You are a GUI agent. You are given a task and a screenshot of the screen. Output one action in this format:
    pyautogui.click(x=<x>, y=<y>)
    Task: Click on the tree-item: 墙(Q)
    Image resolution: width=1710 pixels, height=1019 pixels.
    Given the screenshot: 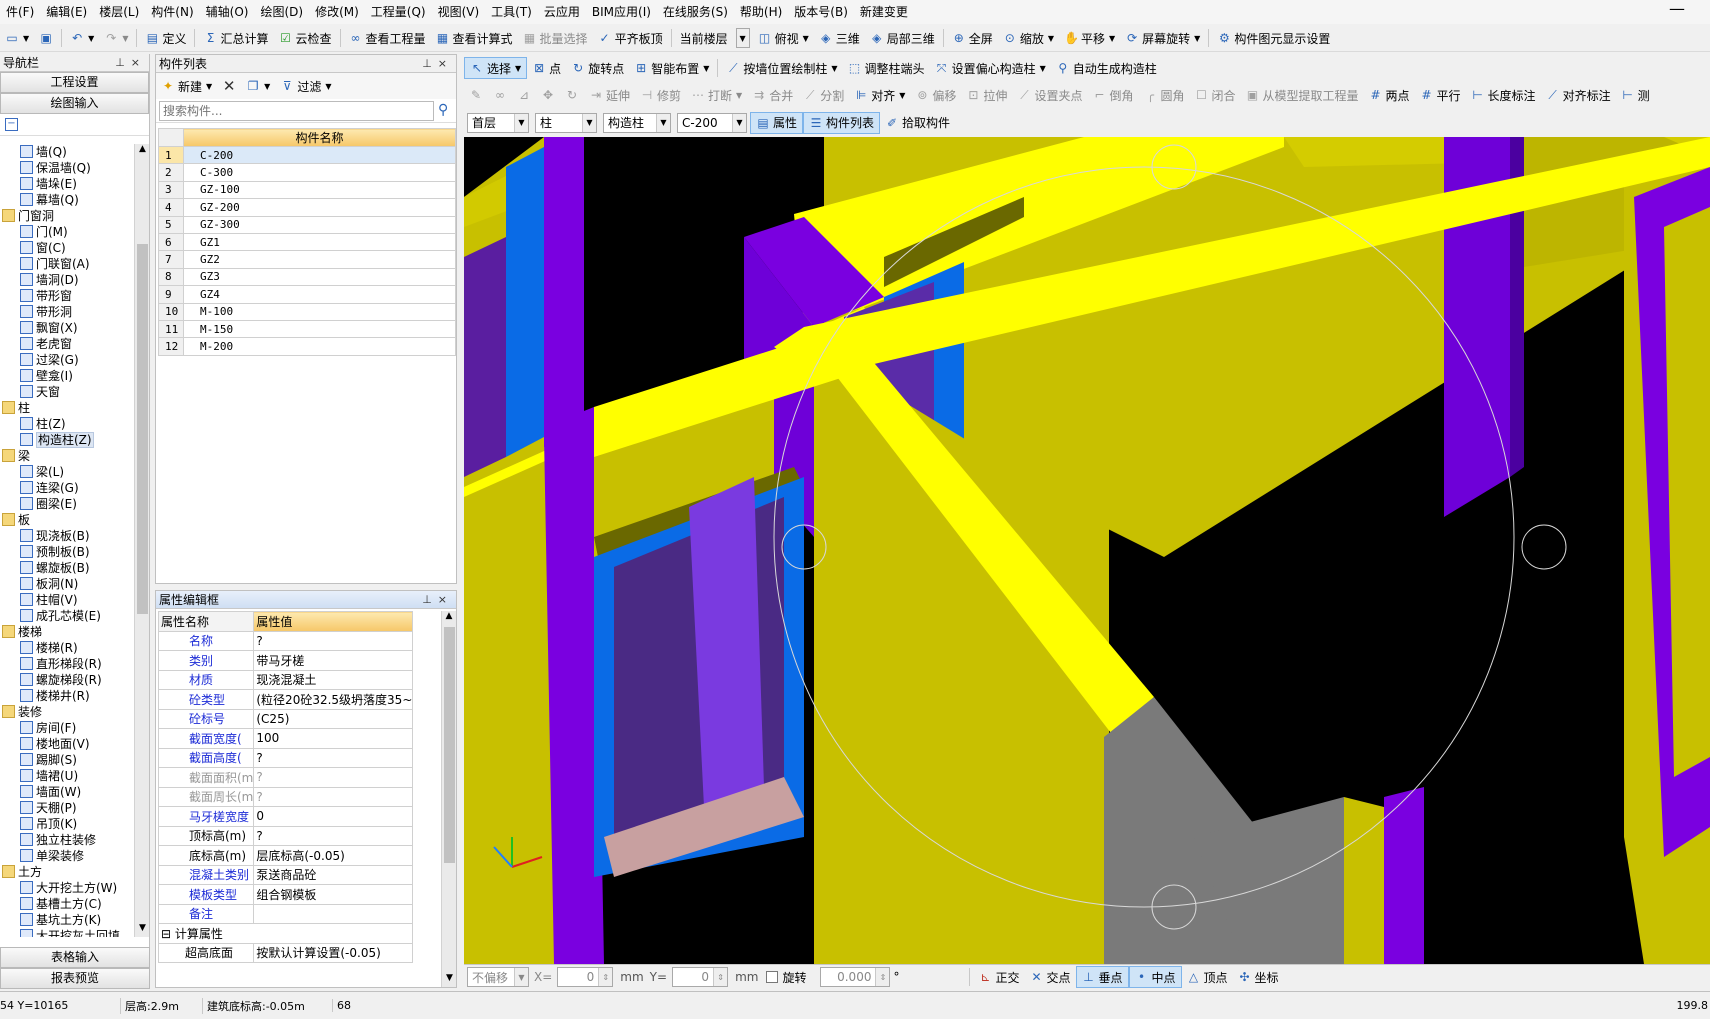 What is the action you would take?
    pyautogui.click(x=67, y=152)
    